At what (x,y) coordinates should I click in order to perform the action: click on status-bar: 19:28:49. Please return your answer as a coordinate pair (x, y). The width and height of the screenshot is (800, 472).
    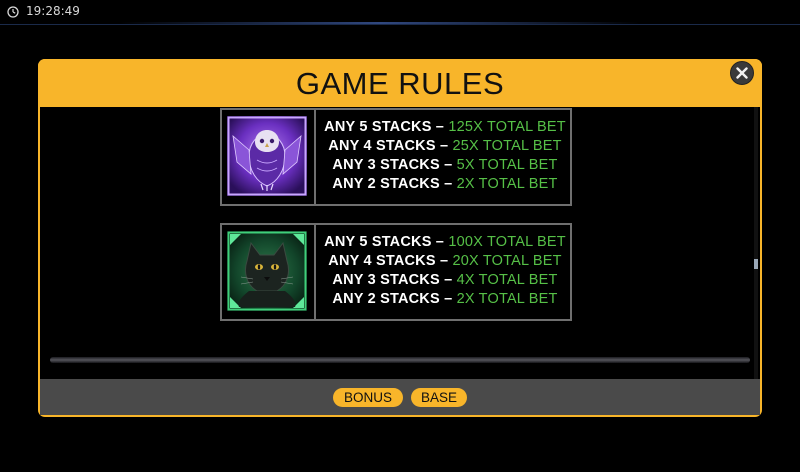
    Looking at the image, I should click on (400, 12).